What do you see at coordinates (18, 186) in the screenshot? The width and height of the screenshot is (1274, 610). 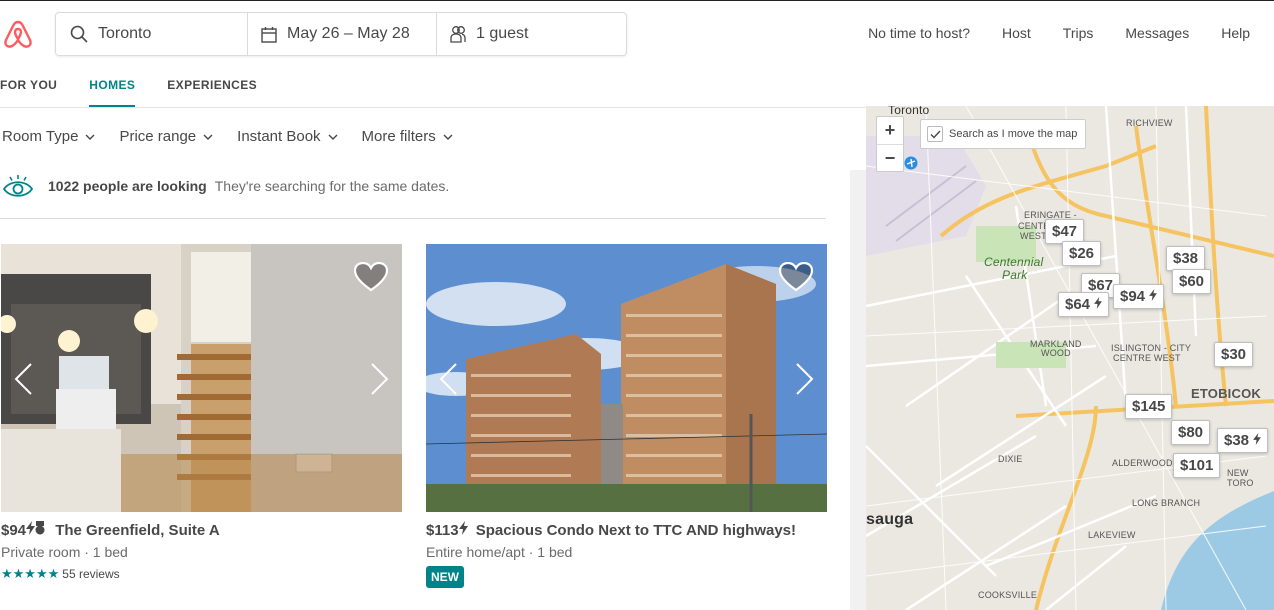 I see `eye-icon` at bounding box center [18, 186].